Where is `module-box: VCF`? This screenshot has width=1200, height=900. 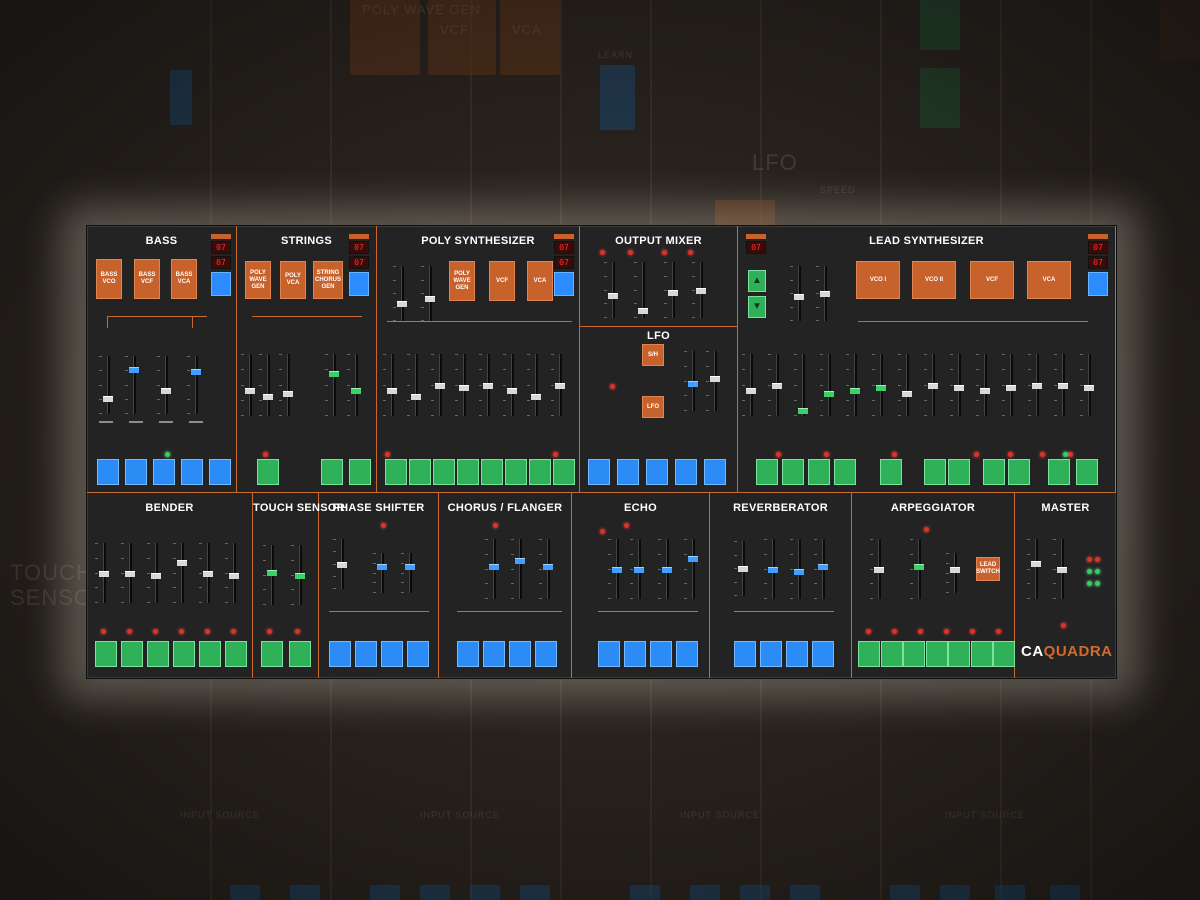 module-box: VCF is located at coordinates (502, 281).